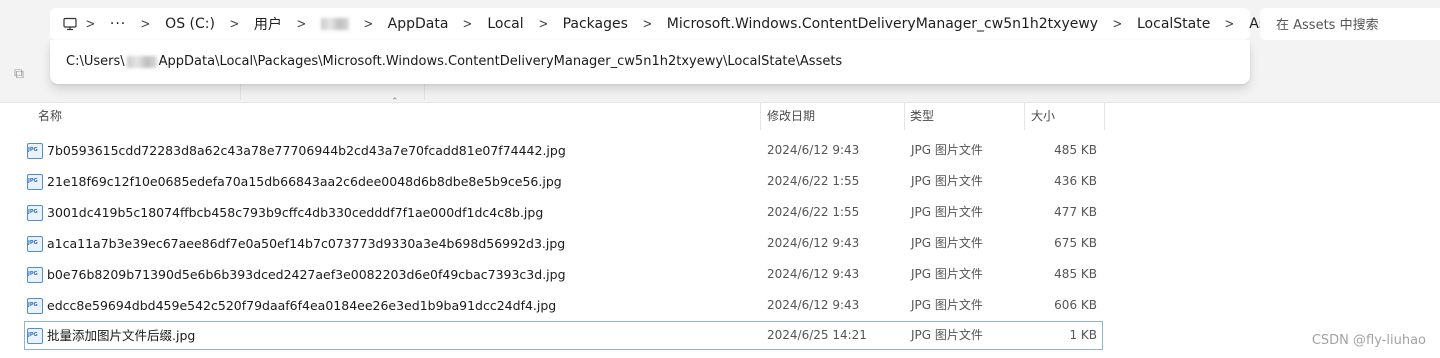  I want to click on column-header-date: 修改日期, so click(834, 116).